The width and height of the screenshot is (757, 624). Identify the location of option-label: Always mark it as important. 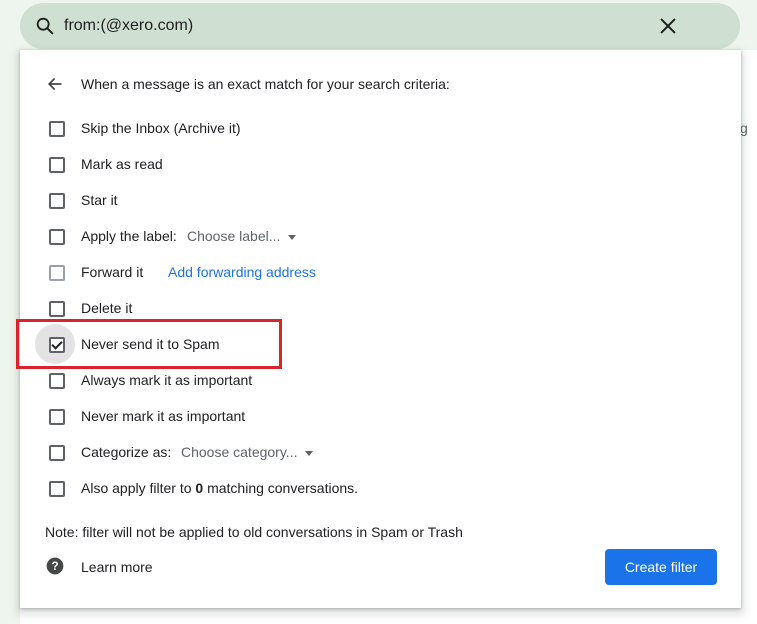
(167, 380).